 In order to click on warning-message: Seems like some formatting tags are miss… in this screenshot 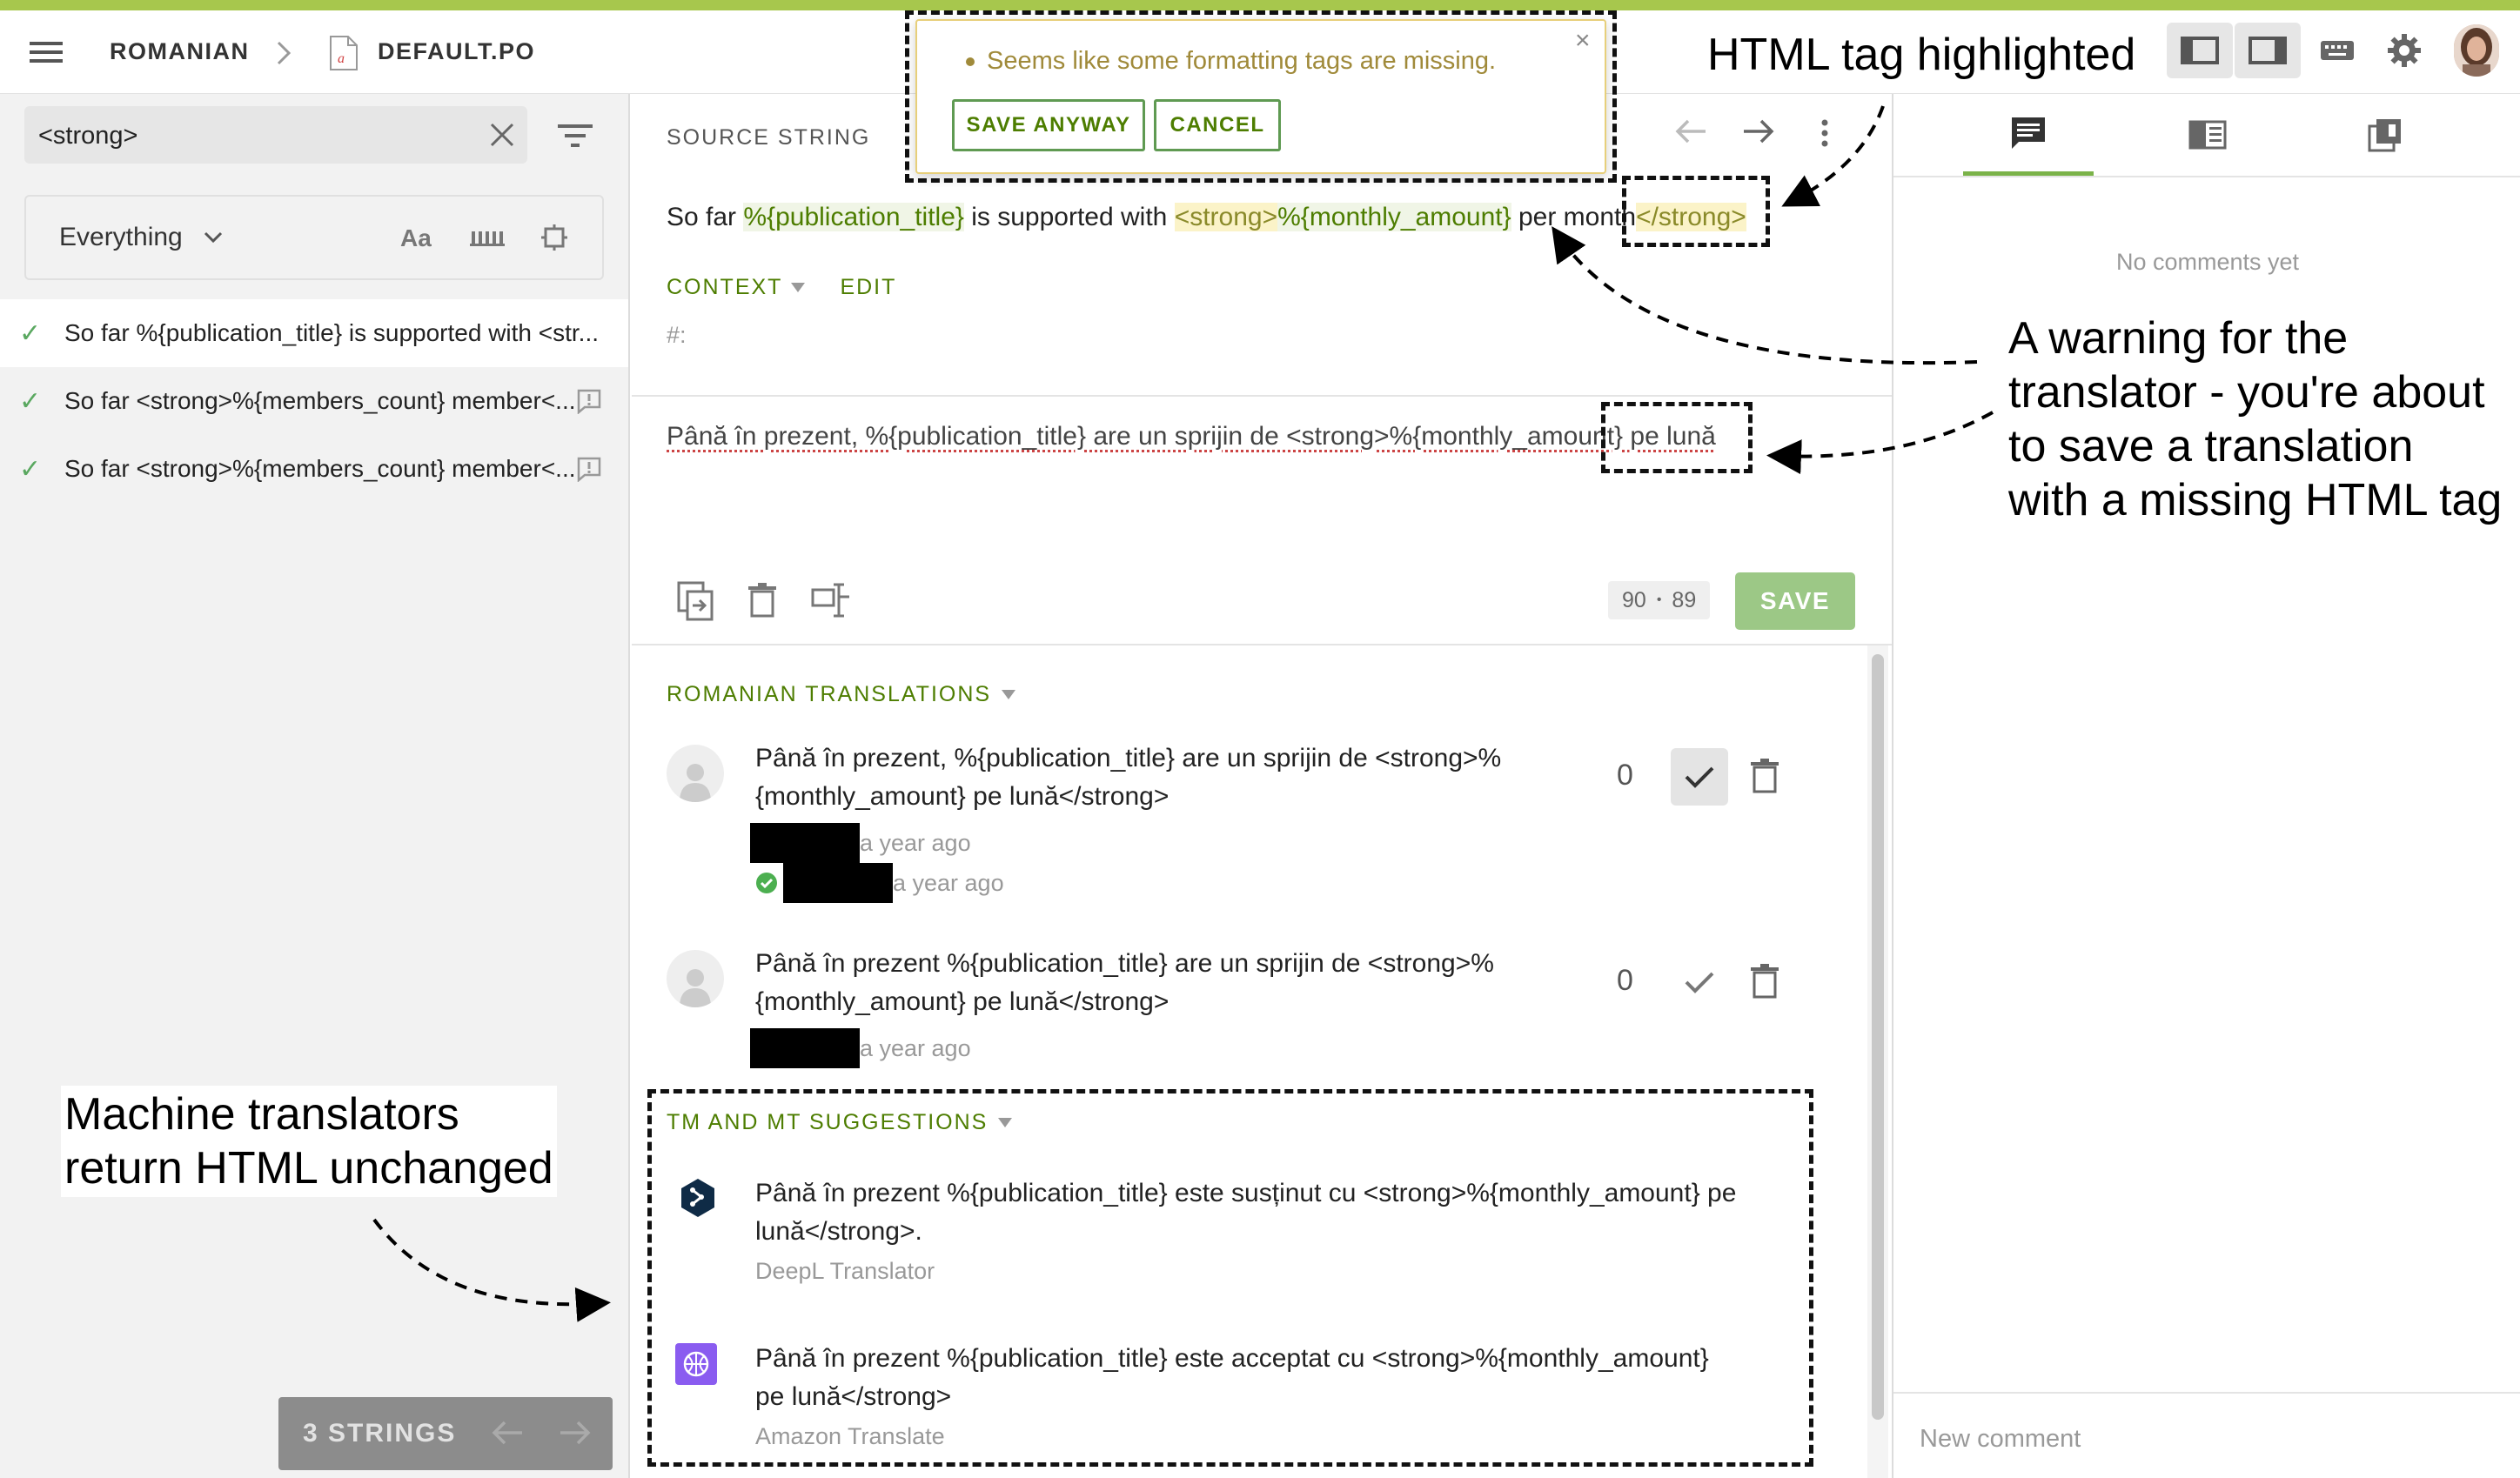, I will do `click(1231, 61)`.